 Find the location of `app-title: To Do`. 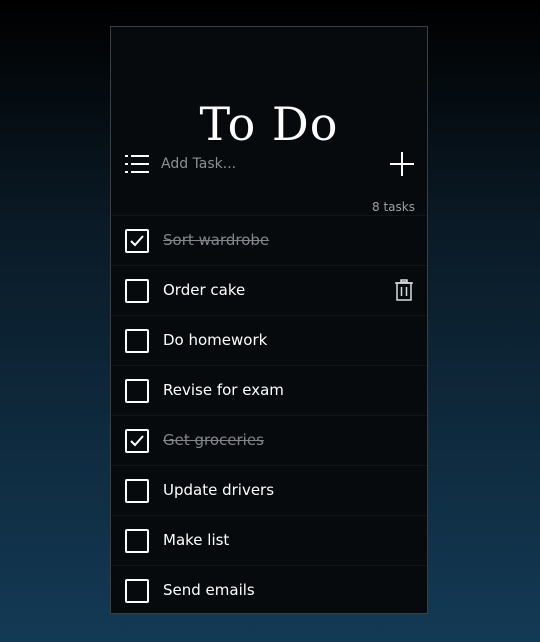

app-title: To Do is located at coordinates (269, 124).